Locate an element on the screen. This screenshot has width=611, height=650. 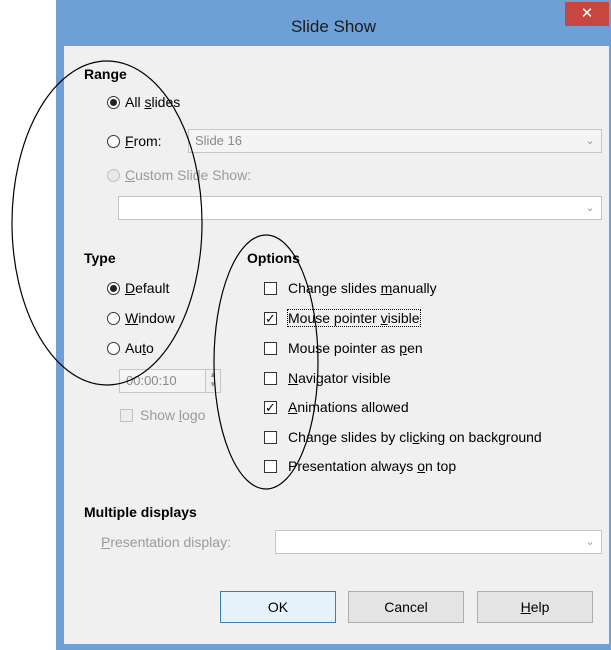
animations-allowed-label: Animations allowed is located at coordinates (348, 407).